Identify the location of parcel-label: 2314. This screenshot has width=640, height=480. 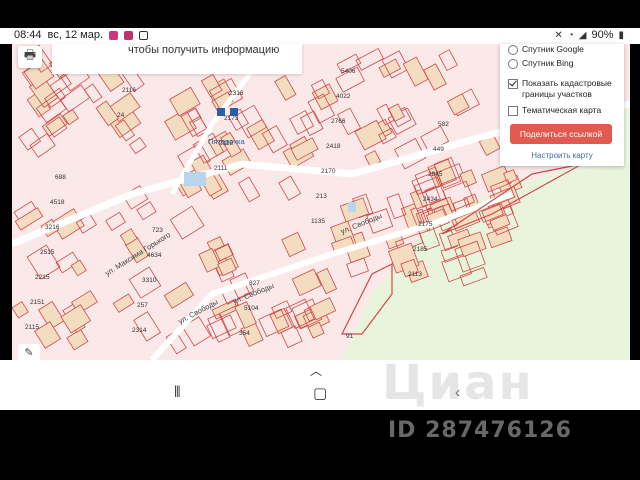
(139, 330).